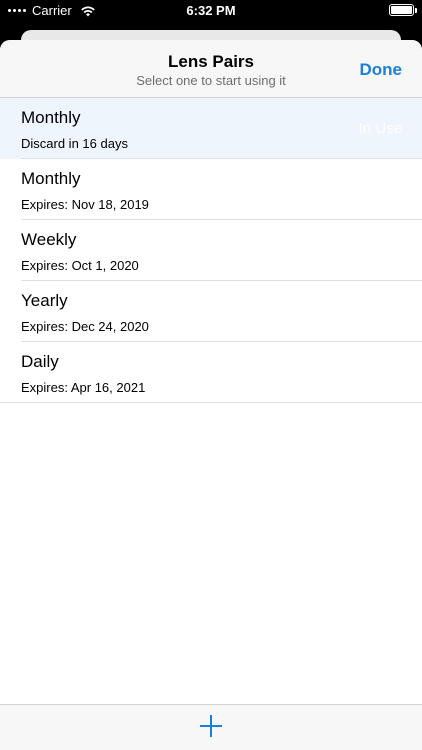 The width and height of the screenshot is (422, 750). What do you see at coordinates (49, 239) in the screenshot?
I see `lens-pair-name: Weekly` at bounding box center [49, 239].